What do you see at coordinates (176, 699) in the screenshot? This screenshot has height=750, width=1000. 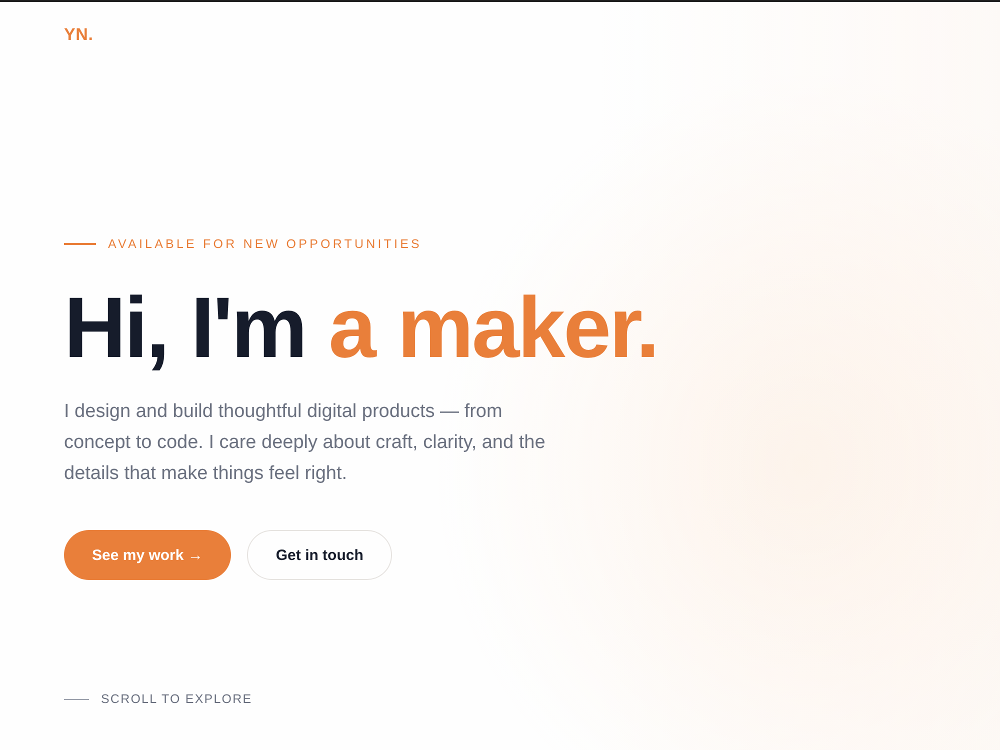 I see `scroll-hint: SCROLL TO EXPLORE` at bounding box center [176, 699].